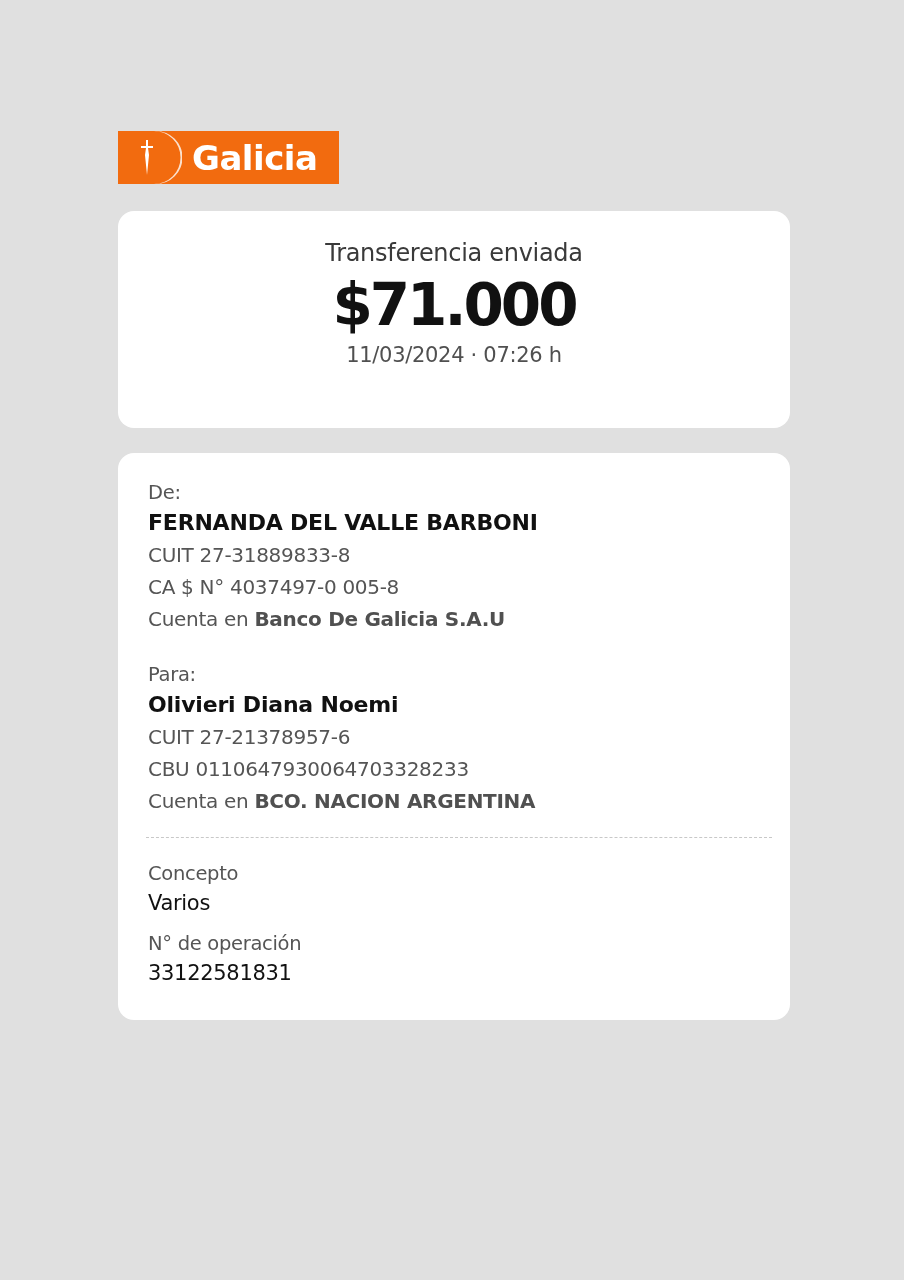 The height and width of the screenshot is (1280, 904). Describe the element at coordinates (180, 903) in the screenshot. I see `detail-value: Varios` at that location.